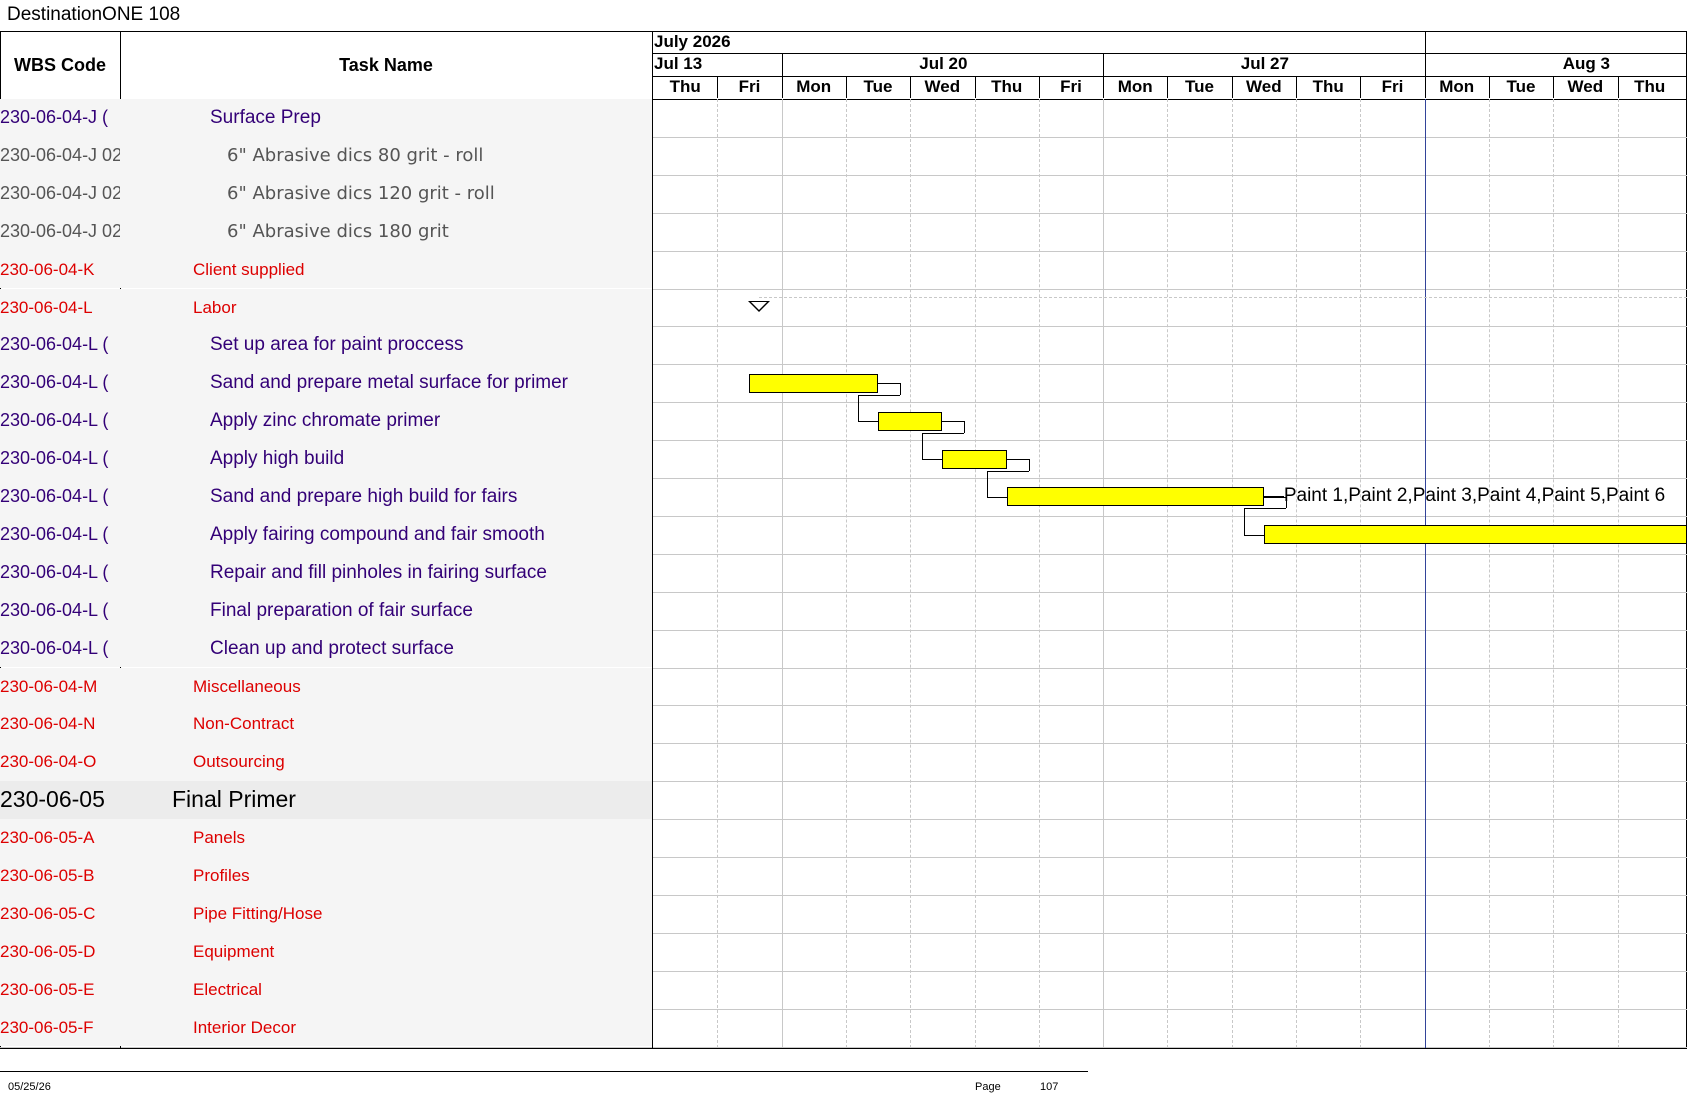 This screenshot has height=1097, width=1687. I want to click on table-chart-divider, so click(652, 539).